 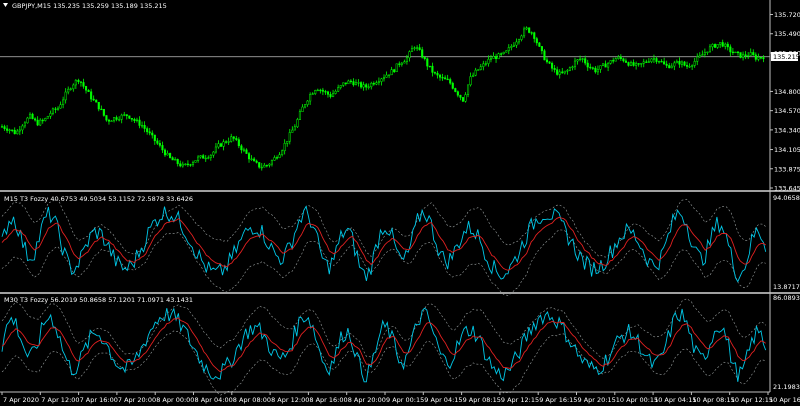 What do you see at coordinates (787, 169) in the screenshot?
I see `price-tick-label: 133.875` at bounding box center [787, 169].